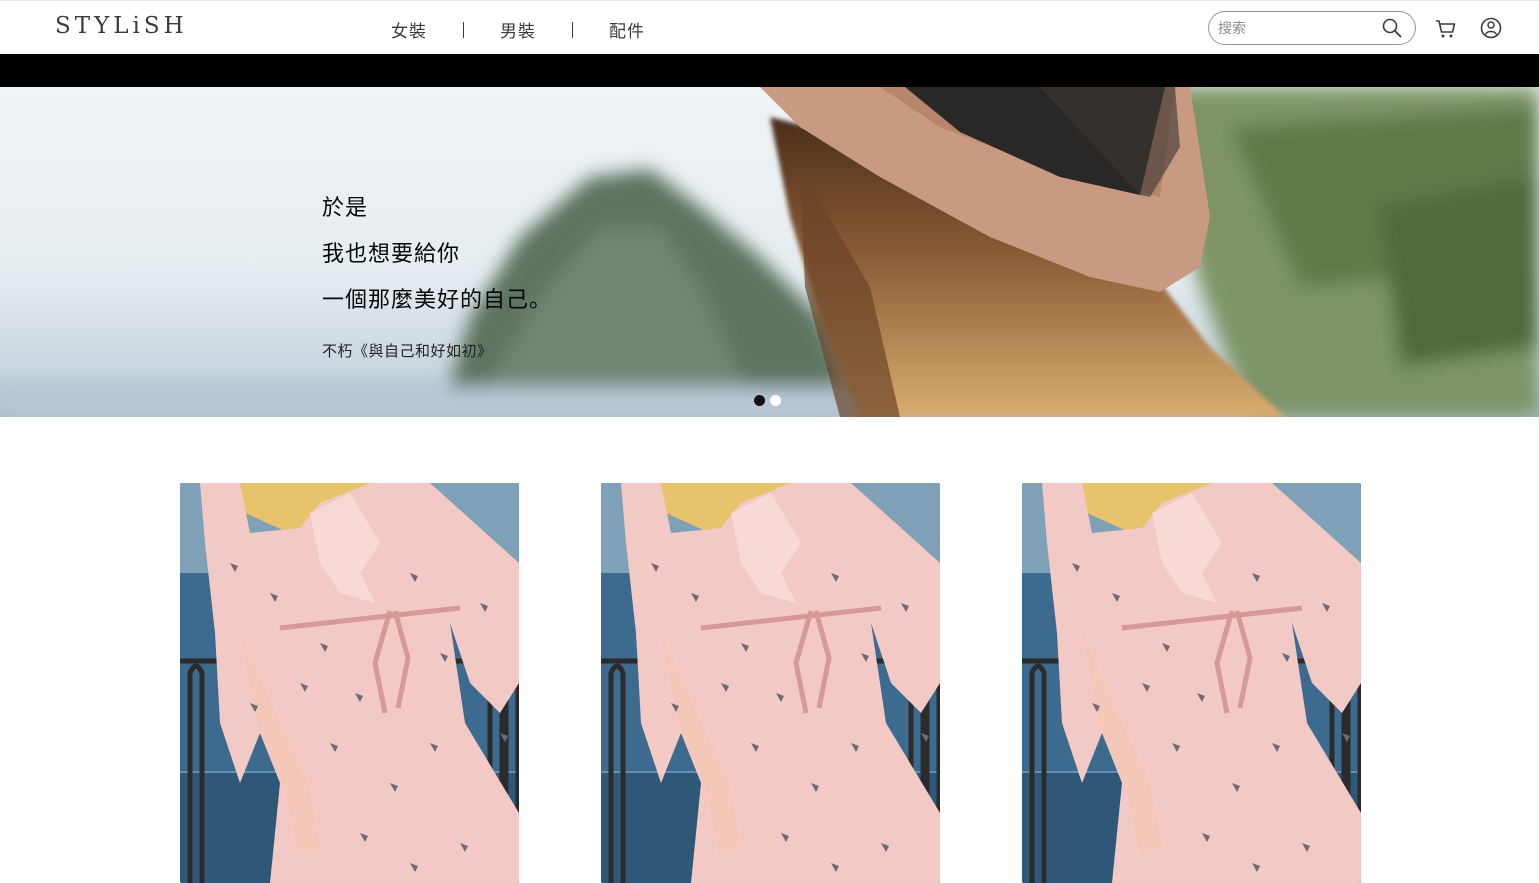  I want to click on hero-line: 於是, so click(345, 208).